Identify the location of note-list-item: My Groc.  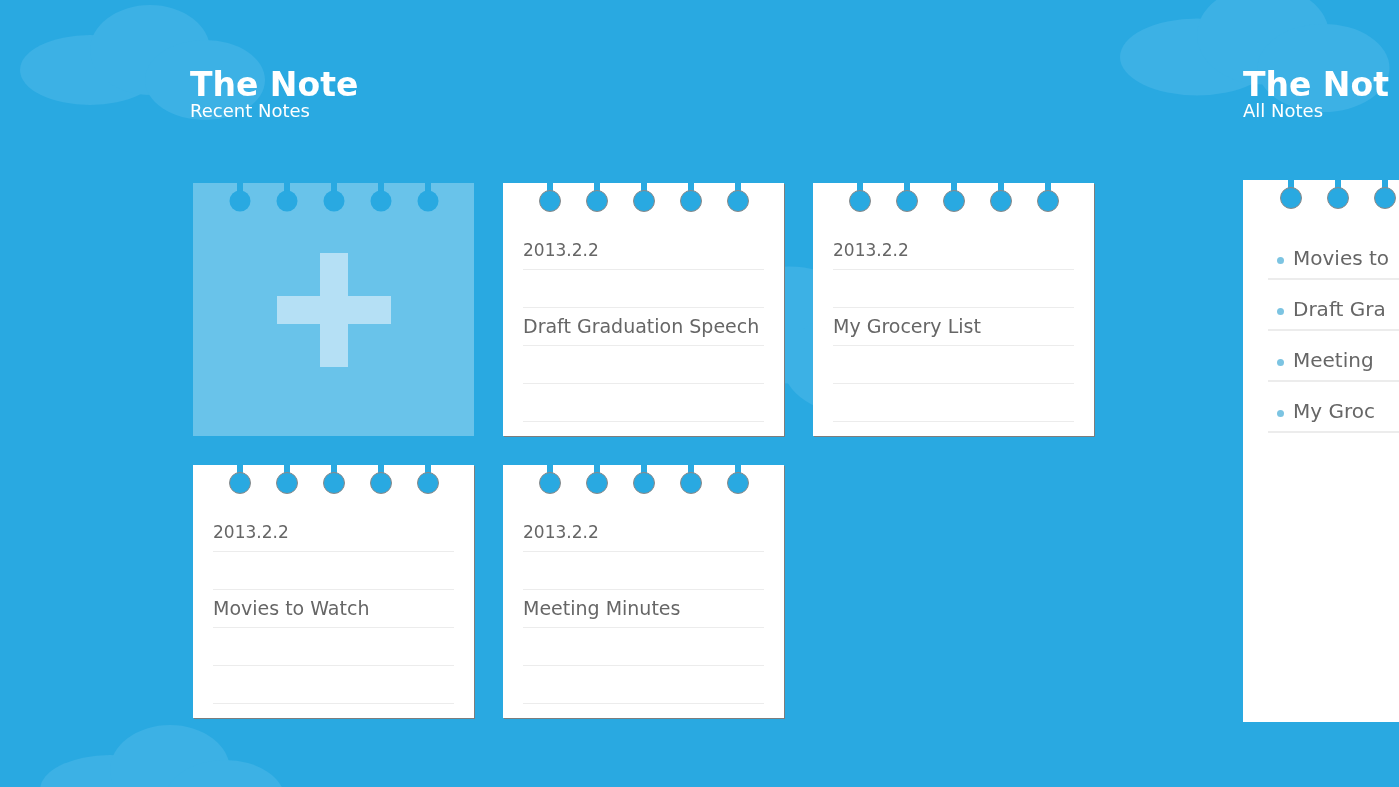
(1334, 411).